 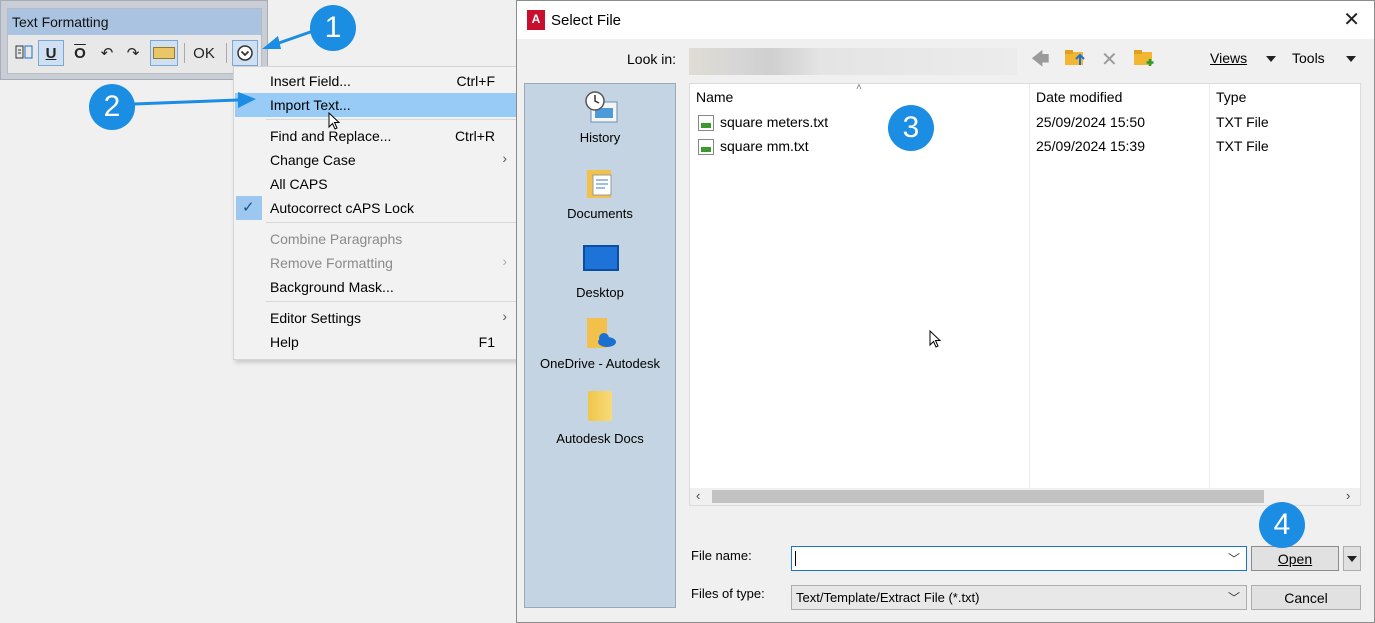 What do you see at coordinates (911, 128) in the screenshot?
I see `annotation-badge-3: 3` at bounding box center [911, 128].